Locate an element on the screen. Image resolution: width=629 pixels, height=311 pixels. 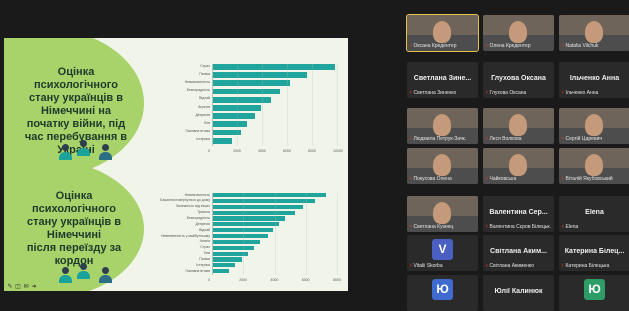
bar-label: Страх is located at coordinates (205, 65).